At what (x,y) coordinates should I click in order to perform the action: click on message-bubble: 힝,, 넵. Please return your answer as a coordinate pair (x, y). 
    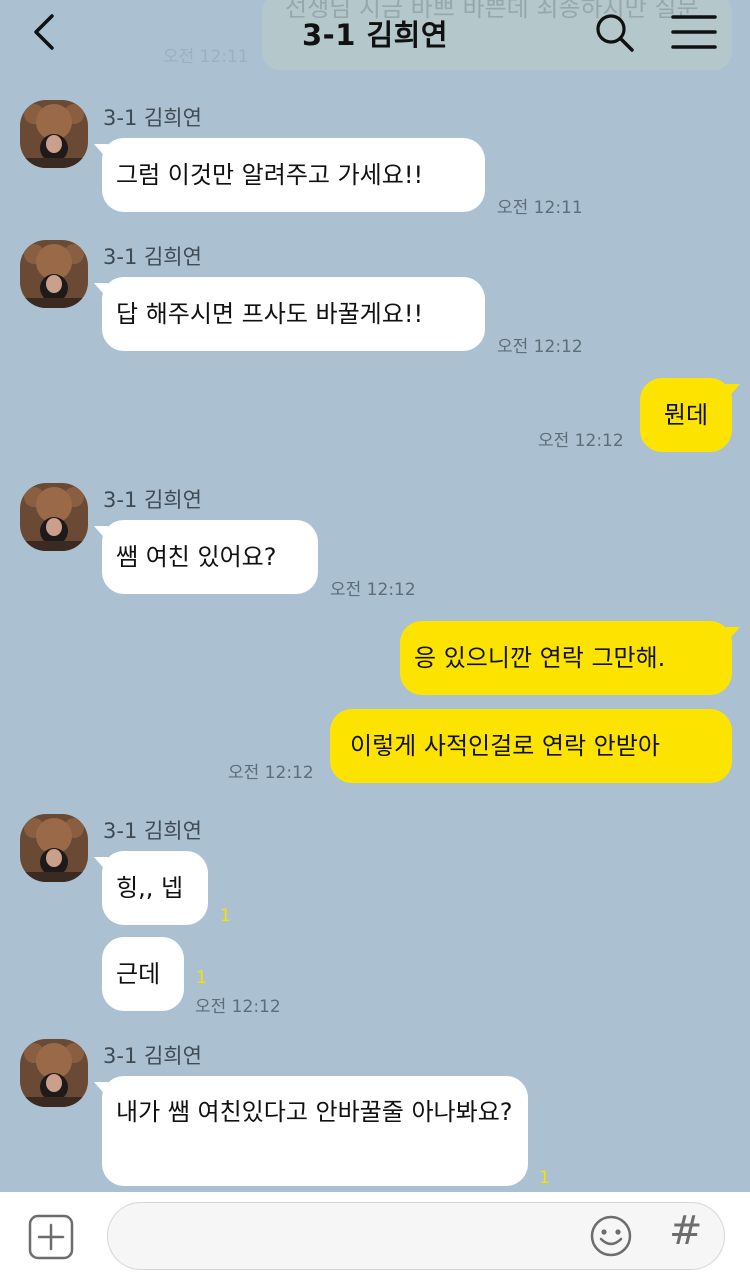
    Looking at the image, I should click on (151, 888).